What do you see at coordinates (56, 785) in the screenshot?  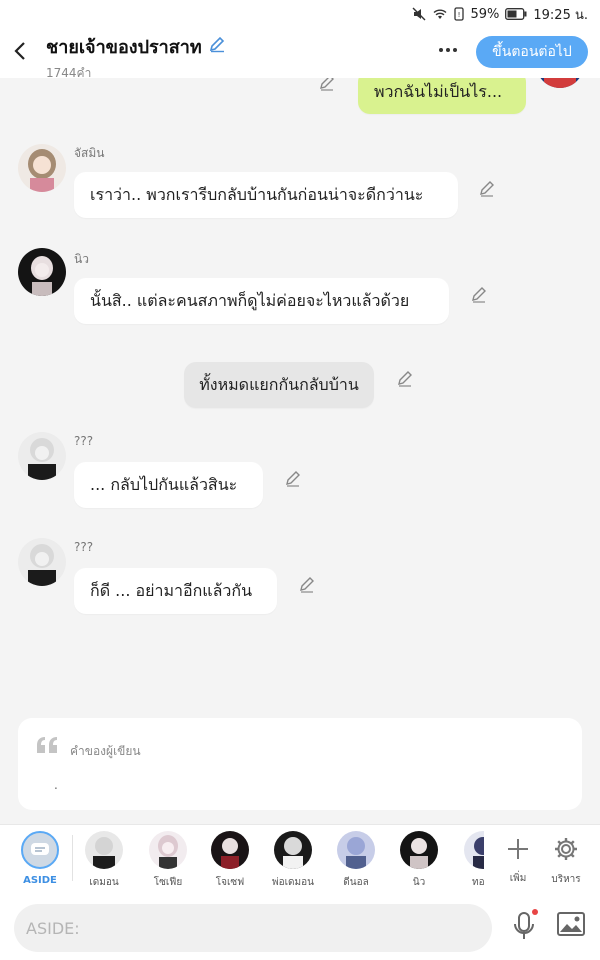 I see `author-note-text: .` at bounding box center [56, 785].